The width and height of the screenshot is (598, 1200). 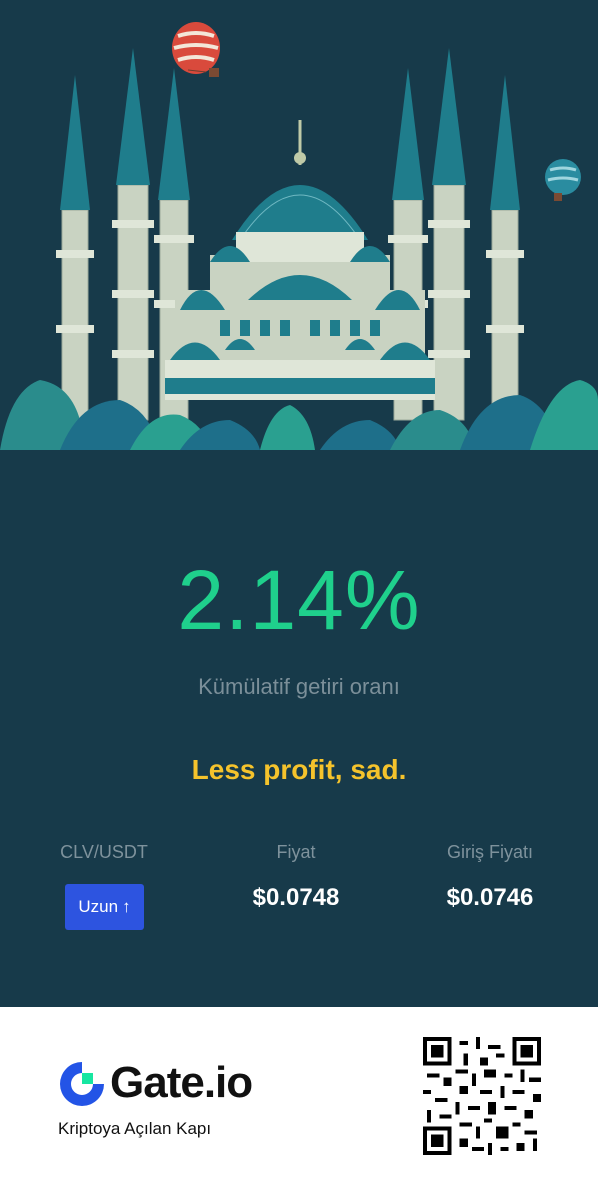 I want to click on profit-rate: 2.14%, so click(x=299, y=600).